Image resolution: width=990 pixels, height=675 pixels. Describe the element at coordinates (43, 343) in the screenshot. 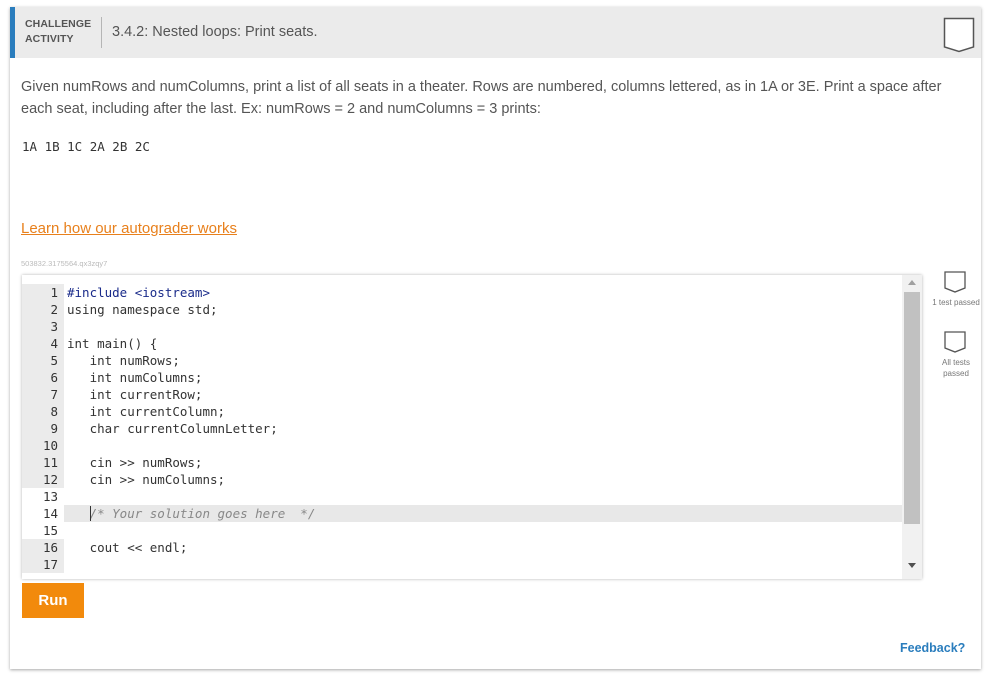

I see `line-number: 4` at that location.